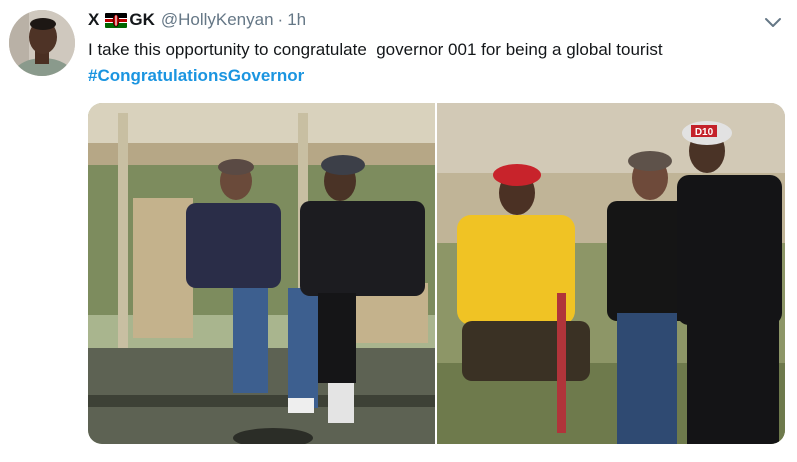  Describe the element at coordinates (196, 76) in the screenshot. I see `hashtag-link: #CongratulationsGovernor` at that location.